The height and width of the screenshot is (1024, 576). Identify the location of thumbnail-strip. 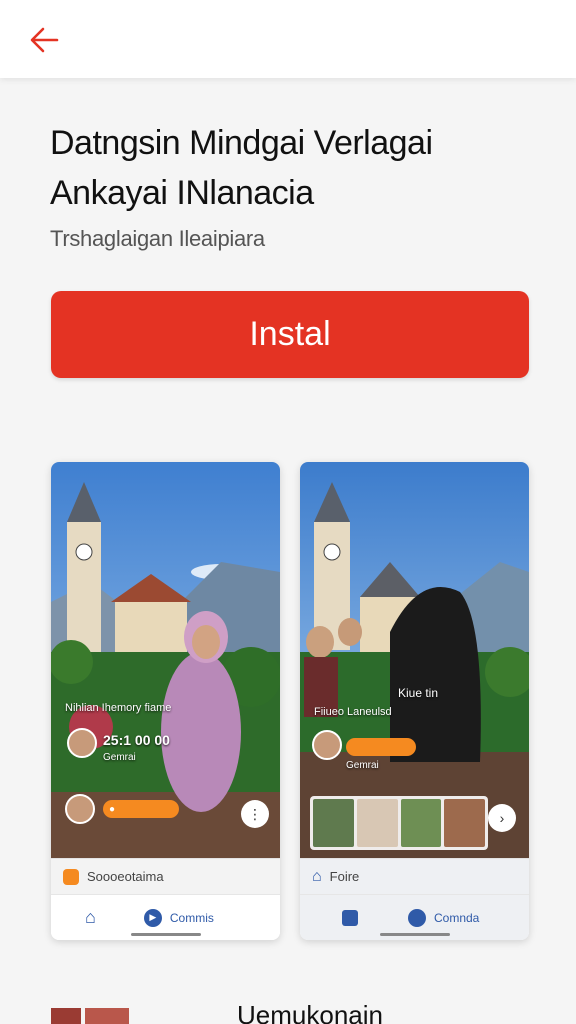
(399, 823).